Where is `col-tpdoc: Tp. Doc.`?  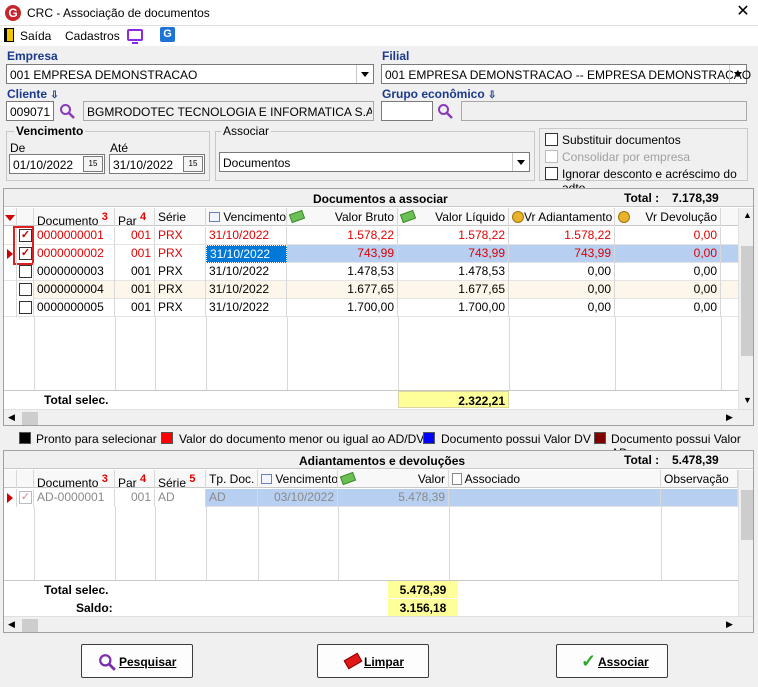 col-tpdoc: Tp. Doc. is located at coordinates (232, 479).